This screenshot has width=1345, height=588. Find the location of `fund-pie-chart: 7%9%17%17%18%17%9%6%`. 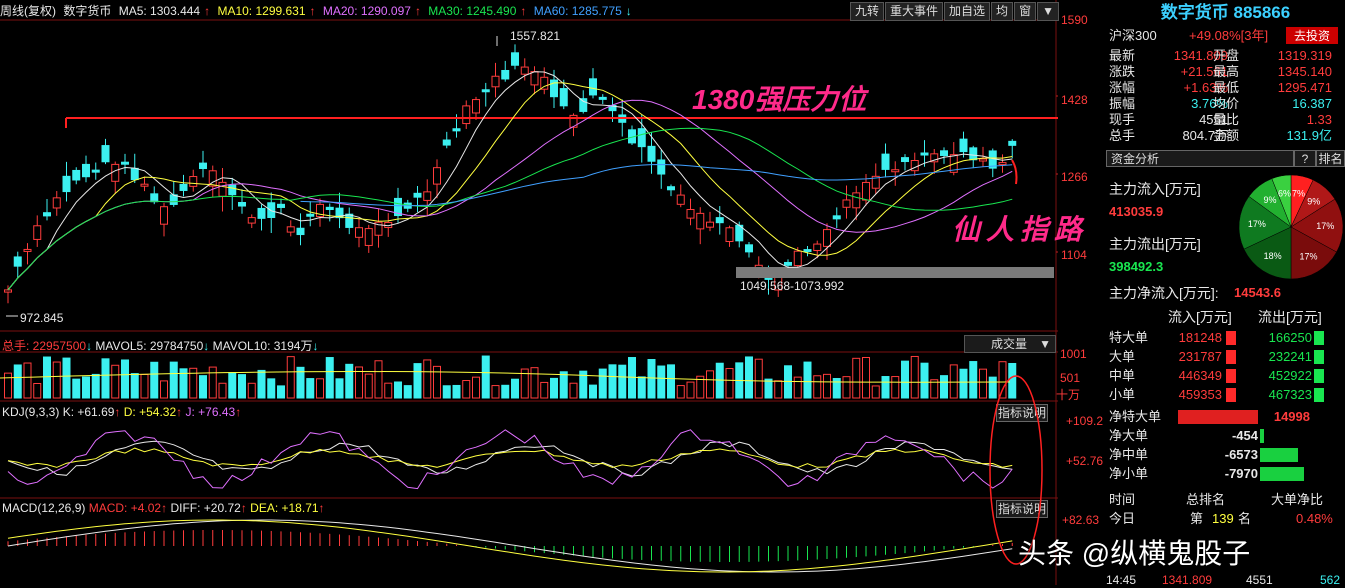

fund-pie-chart: 7%9%17%17%18%17%9%6% is located at coordinates (1291, 227).